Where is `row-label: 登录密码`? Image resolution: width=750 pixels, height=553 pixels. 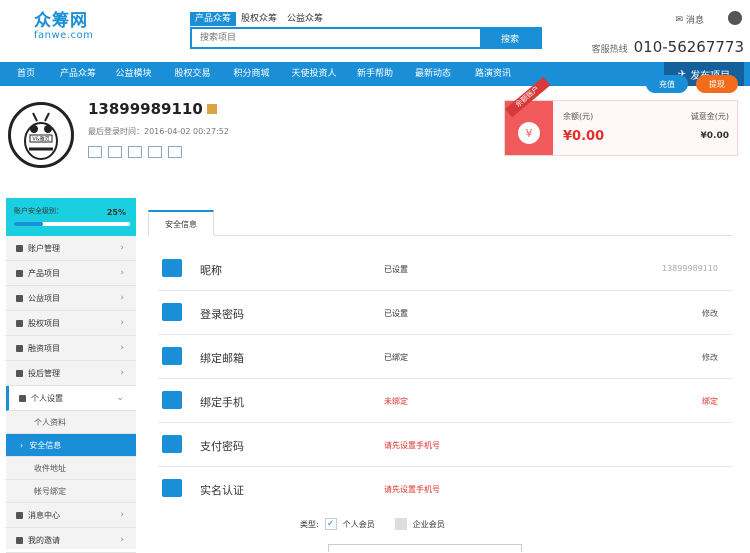 row-label: 登录密码 is located at coordinates (222, 314).